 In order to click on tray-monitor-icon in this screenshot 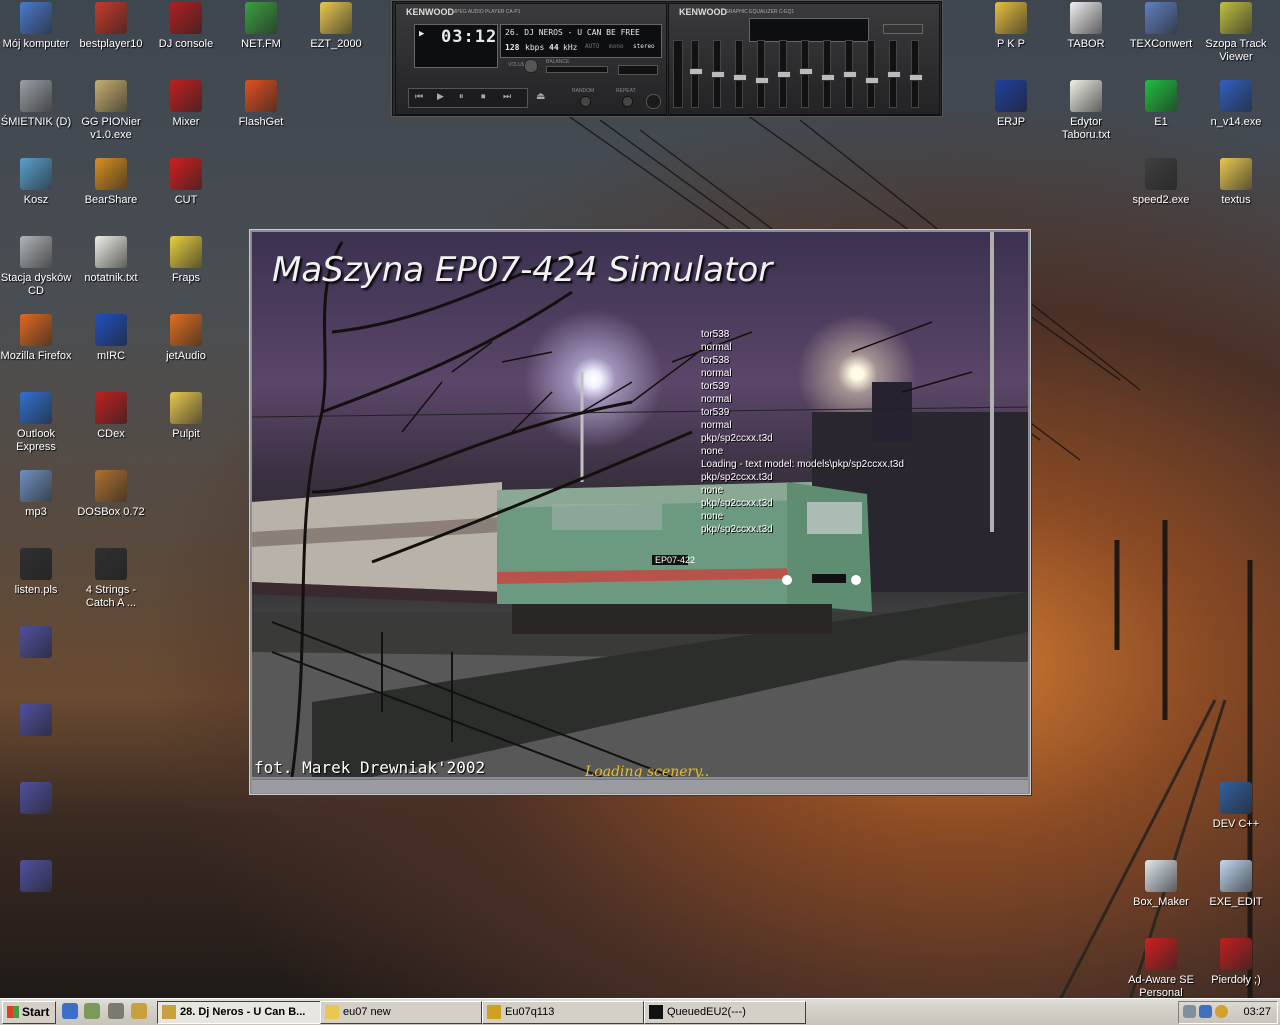, I will do `click(1205, 1011)`.